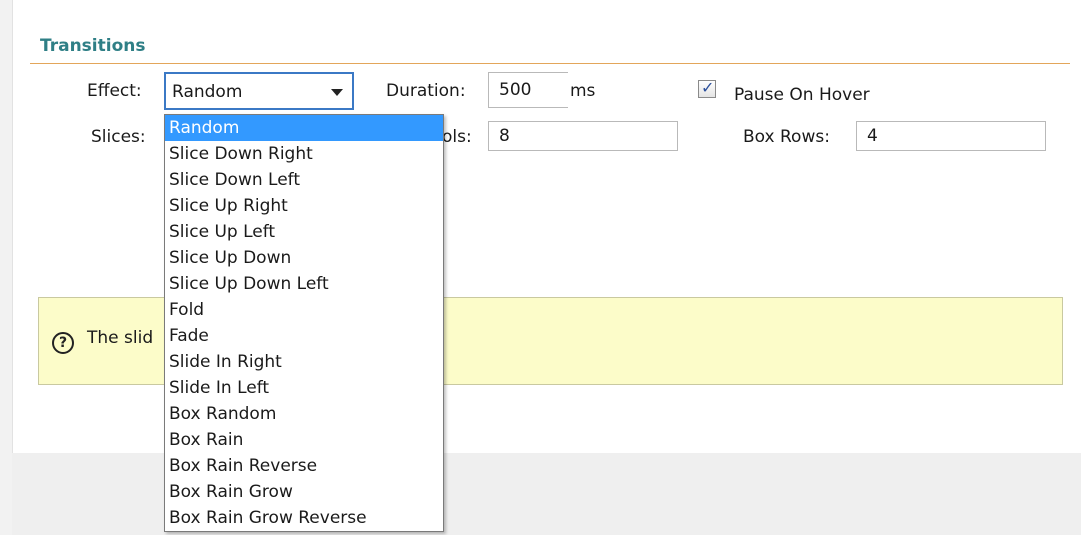  I want to click on effect-option: Slice Up Left, so click(304, 232).